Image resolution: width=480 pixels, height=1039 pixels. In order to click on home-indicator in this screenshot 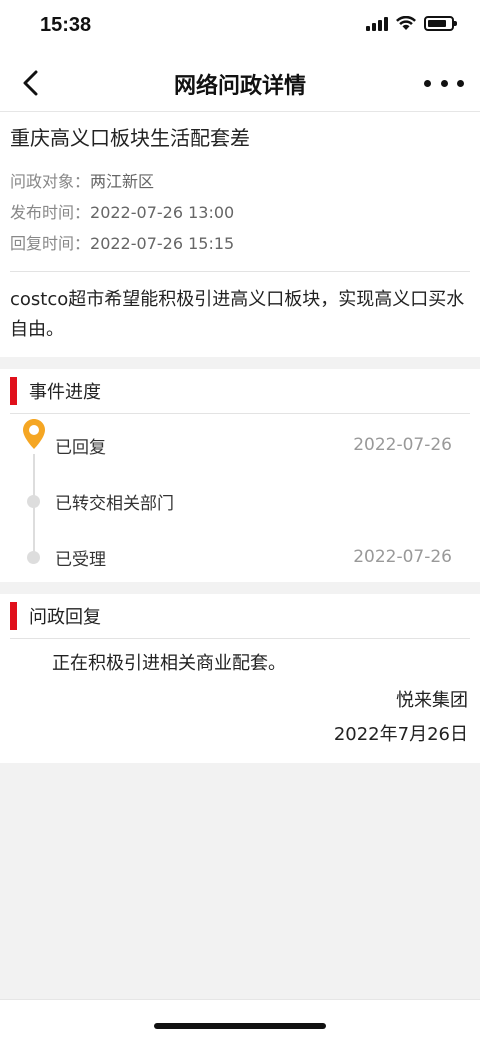, I will do `click(240, 1026)`.